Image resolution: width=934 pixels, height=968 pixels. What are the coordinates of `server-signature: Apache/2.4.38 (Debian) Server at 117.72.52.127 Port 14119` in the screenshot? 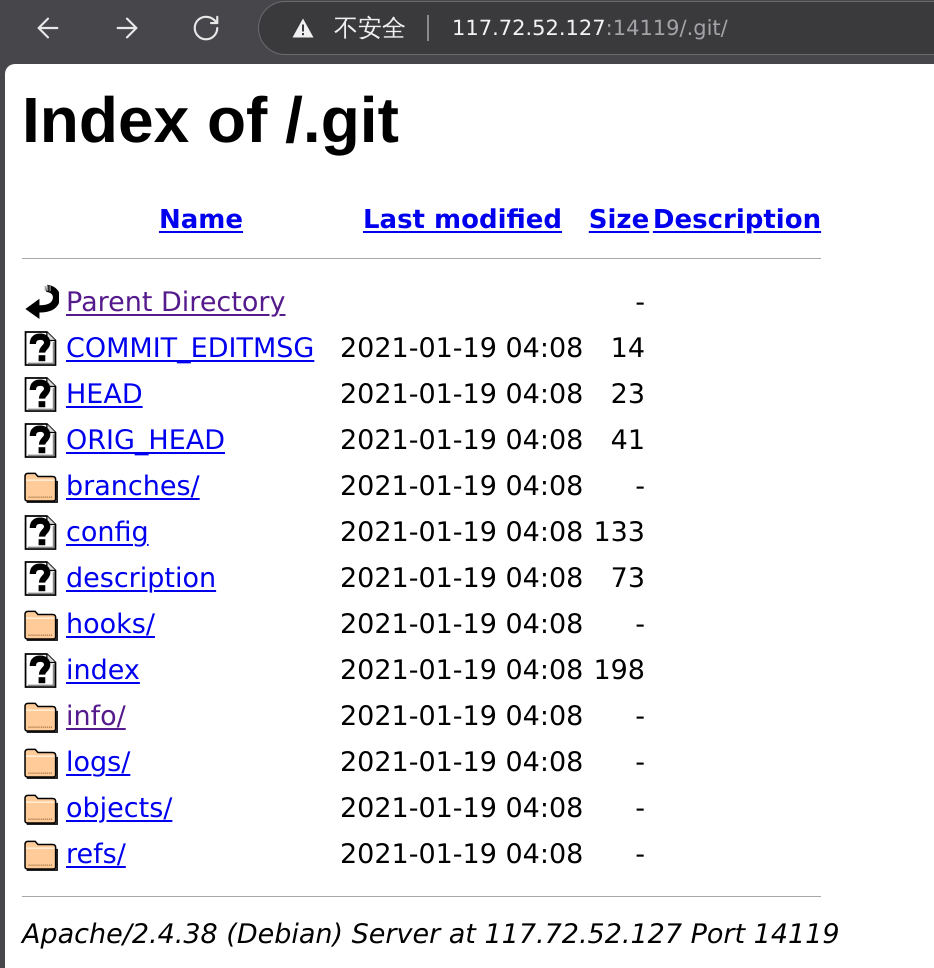 It's located at (431, 935).